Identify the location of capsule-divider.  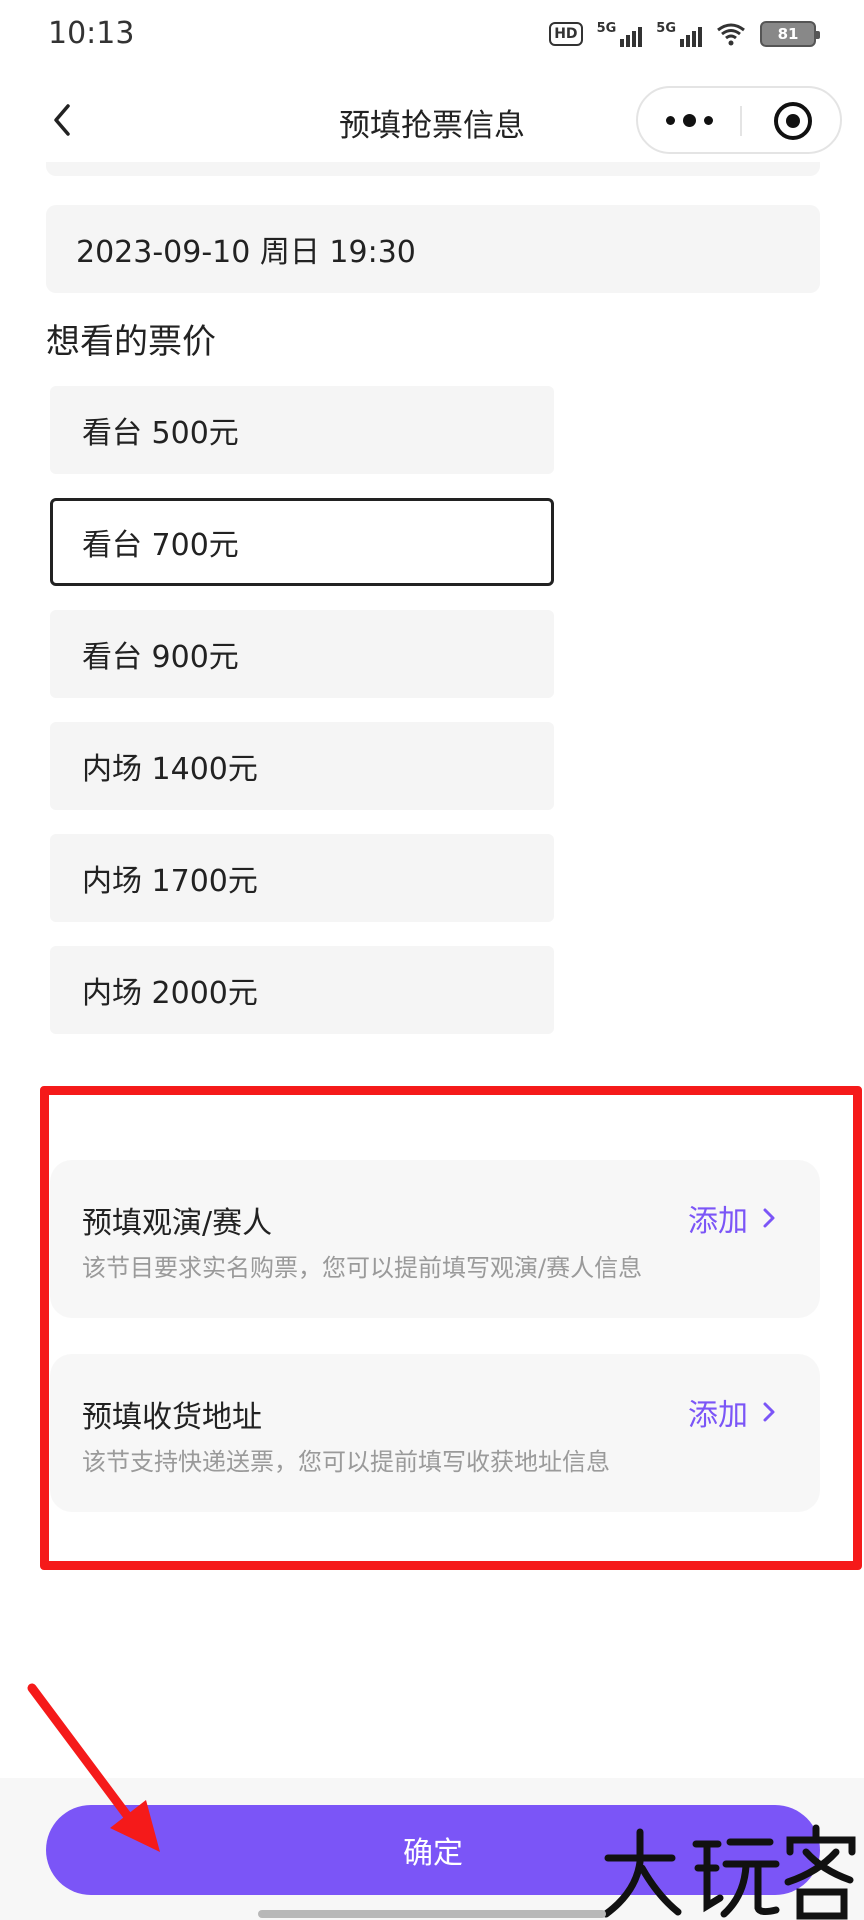
(741, 121).